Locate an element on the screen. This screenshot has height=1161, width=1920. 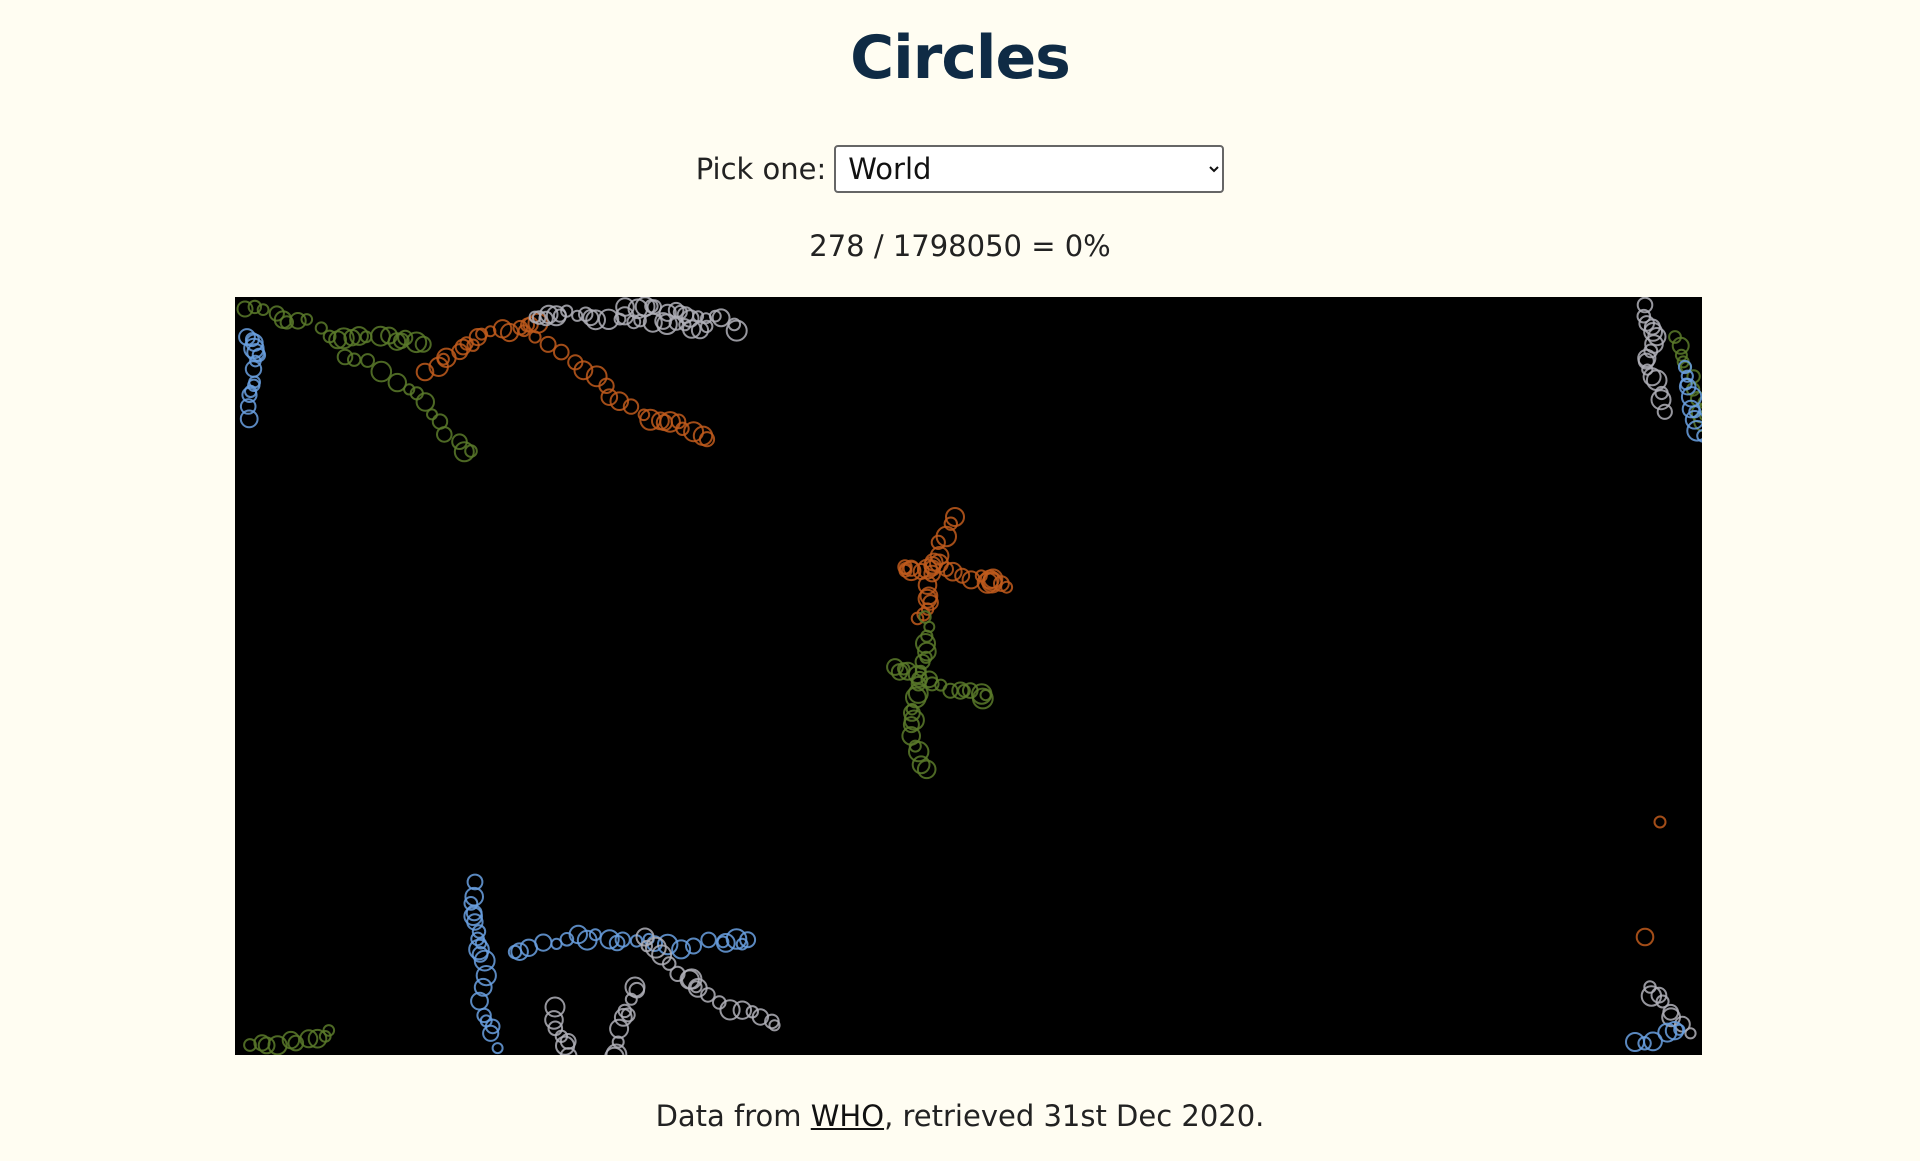
footer-source: Data from WHO, retrieved 31st Dec 2020. is located at coordinates (960, 1116).